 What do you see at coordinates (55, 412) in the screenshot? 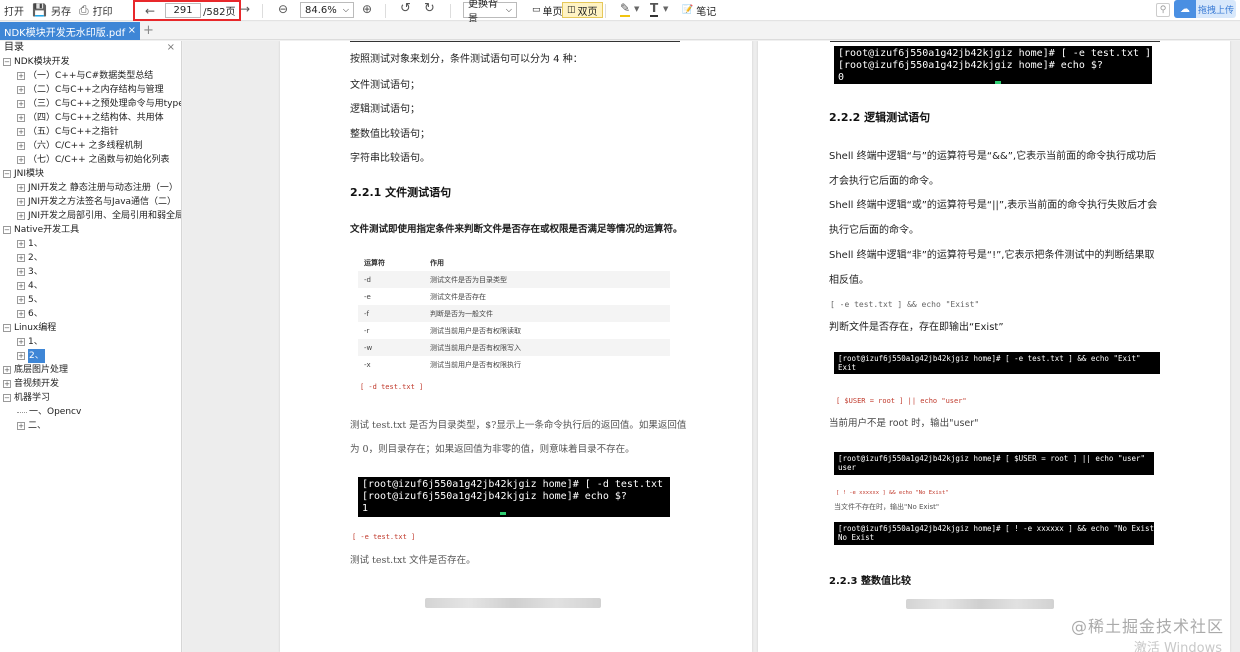
I see `outline-item-label: 一、Opencv` at bounding box center [55, 412].